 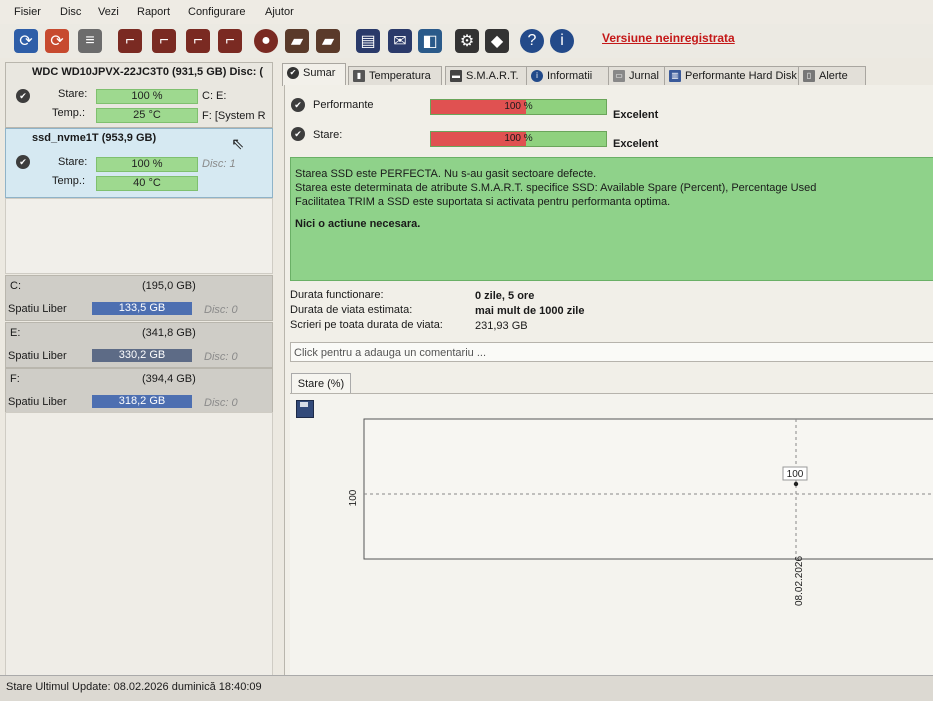 I want to click on lifetime-label: Durata de viata estimata:, so click(x=351, y=310).